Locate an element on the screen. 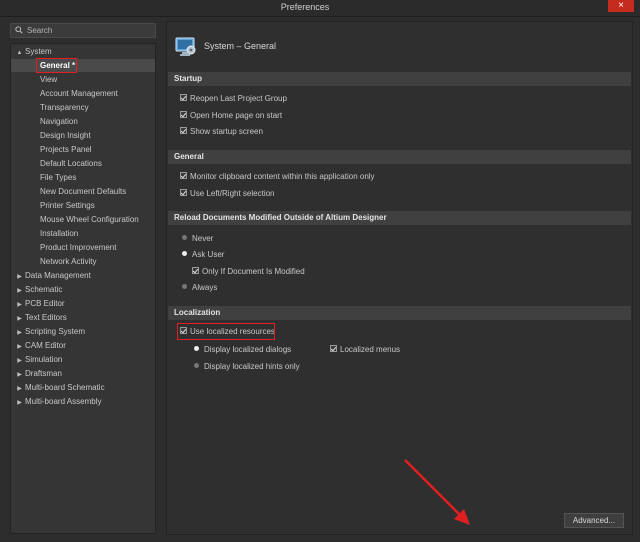 This screenshot has width=640, height=542. tree-item-multi-board-assembly: ▶ Multi-board Assembly is located at coordinates (57, 401).